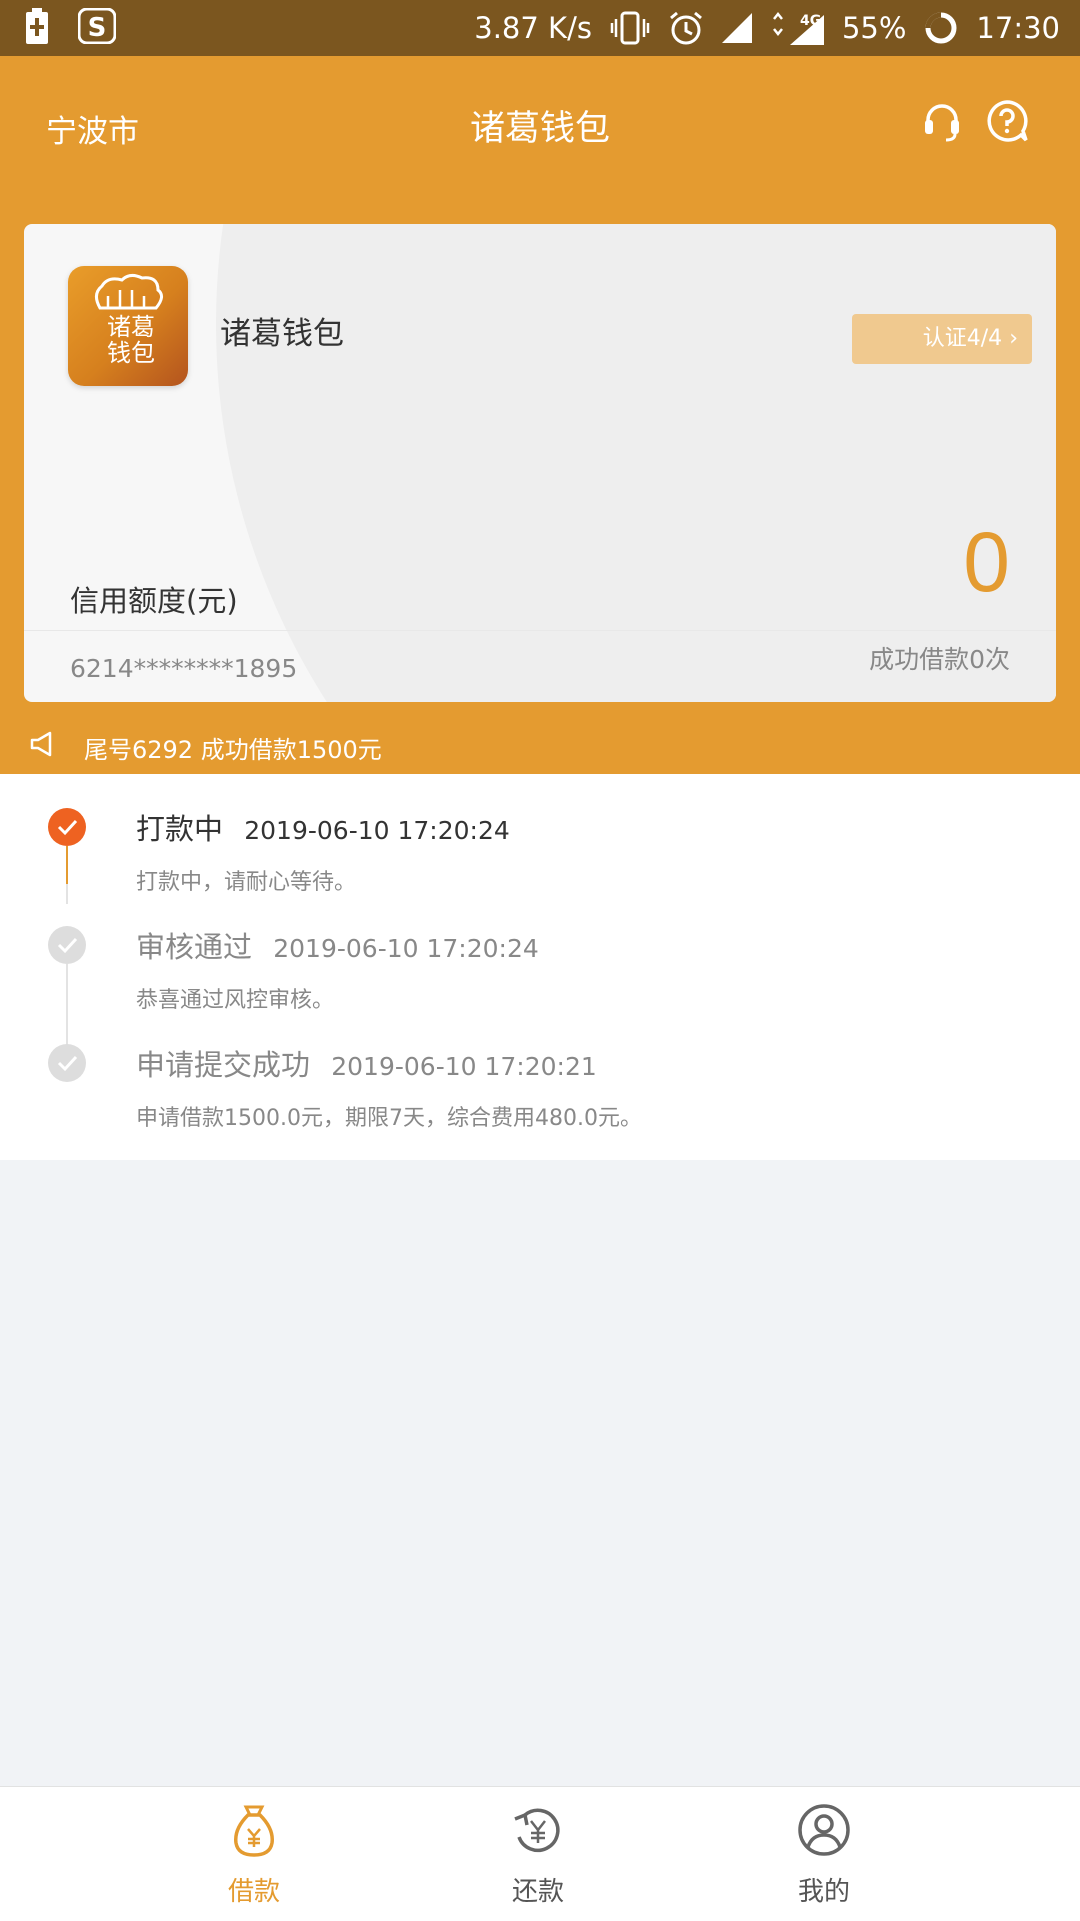 This screenshot has height=1921, width=1080. What do you see at coordinates (154, 601) in the screenshot?
I see `credit-label: 信用额度(元)` at bounding box center [154, 601].